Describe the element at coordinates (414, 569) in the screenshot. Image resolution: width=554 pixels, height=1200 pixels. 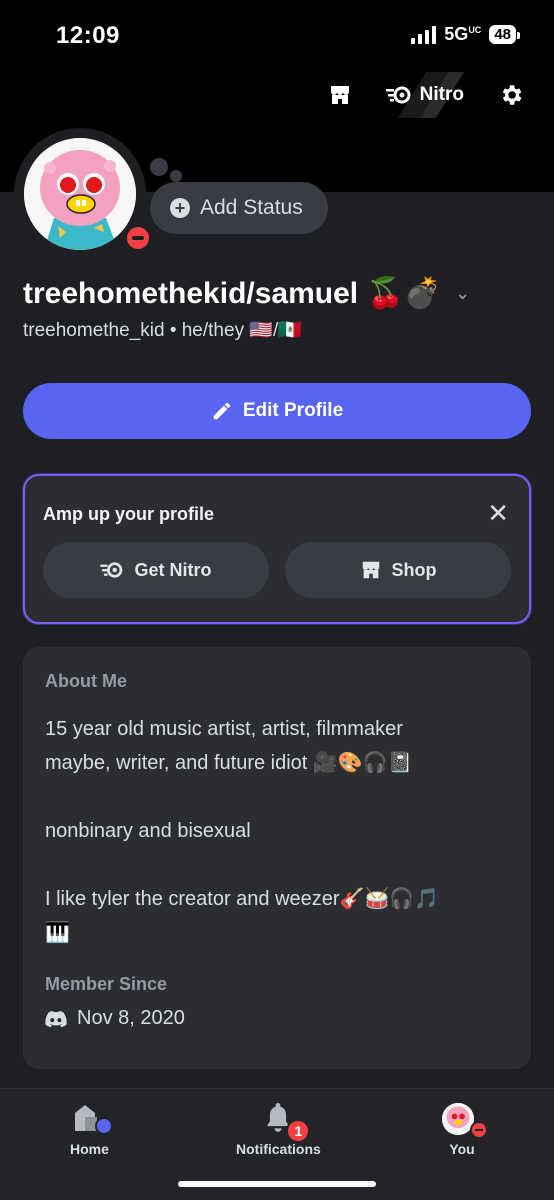
I see `shop-label: Shop` at that location.